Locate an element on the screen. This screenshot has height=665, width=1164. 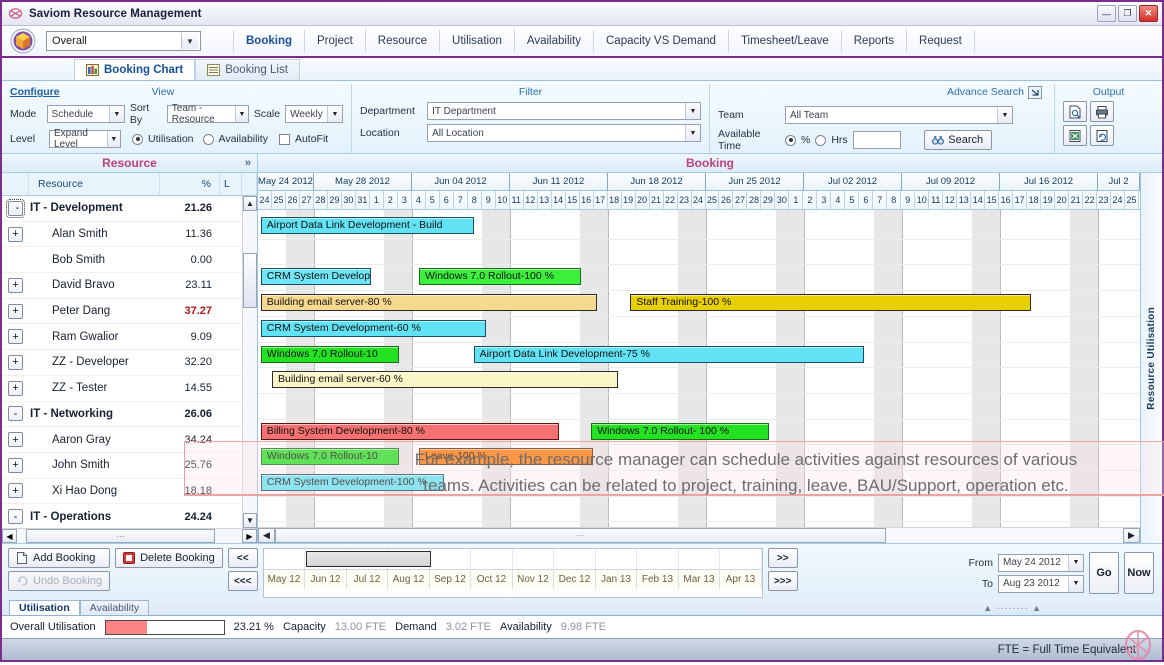
level-select: Expand Level ▼ is located at coordinates (85, 139).